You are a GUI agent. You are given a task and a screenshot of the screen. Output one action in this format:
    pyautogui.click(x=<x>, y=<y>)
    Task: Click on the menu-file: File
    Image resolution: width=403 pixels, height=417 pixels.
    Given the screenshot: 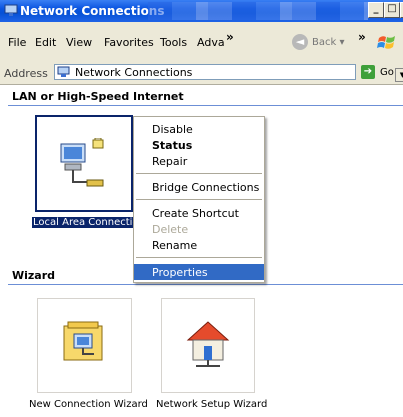 What is the action you would take?
    pyautogui.click(x=17, y=42)
    